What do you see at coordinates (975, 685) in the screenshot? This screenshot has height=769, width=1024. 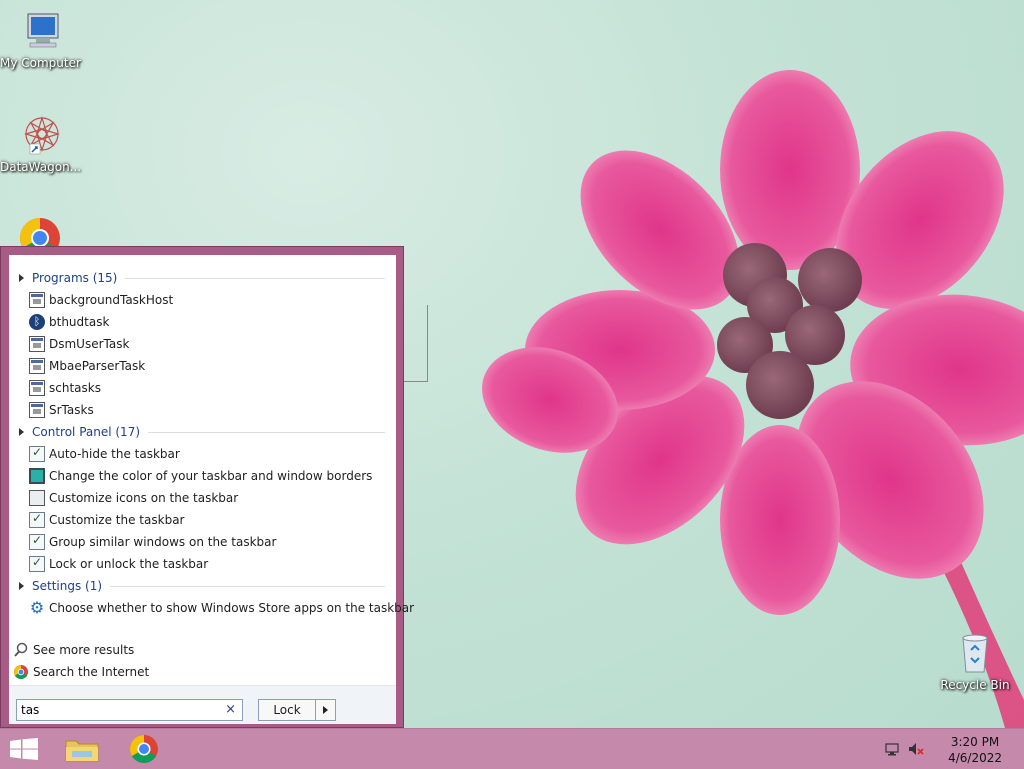 I see `desktop-icon-label: Recycle Bin` at bounding box center [975, 685].